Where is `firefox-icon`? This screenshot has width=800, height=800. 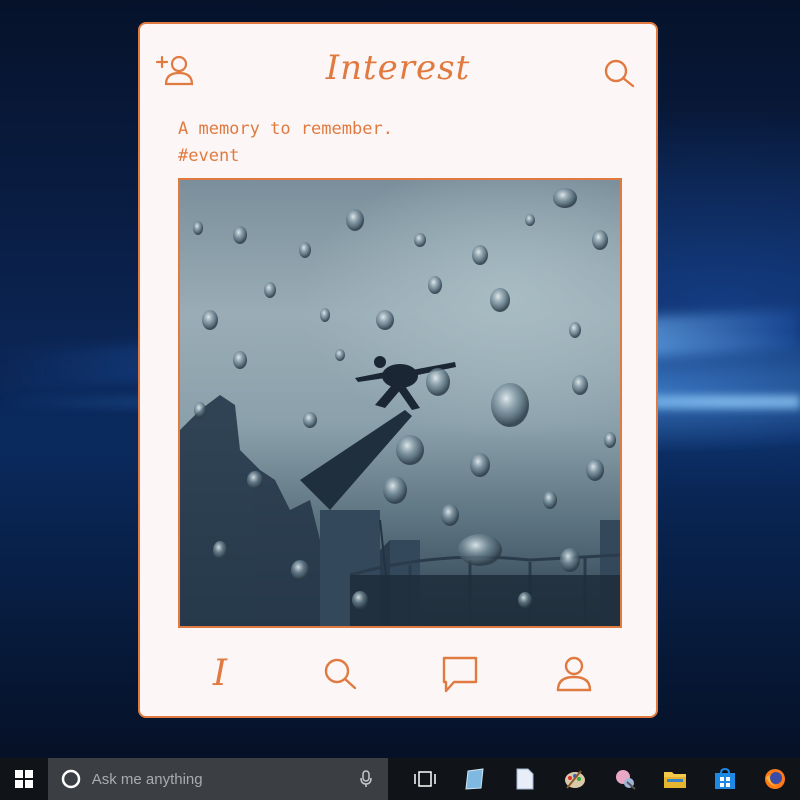
firefox-icon is located at coordinates (775, 779).